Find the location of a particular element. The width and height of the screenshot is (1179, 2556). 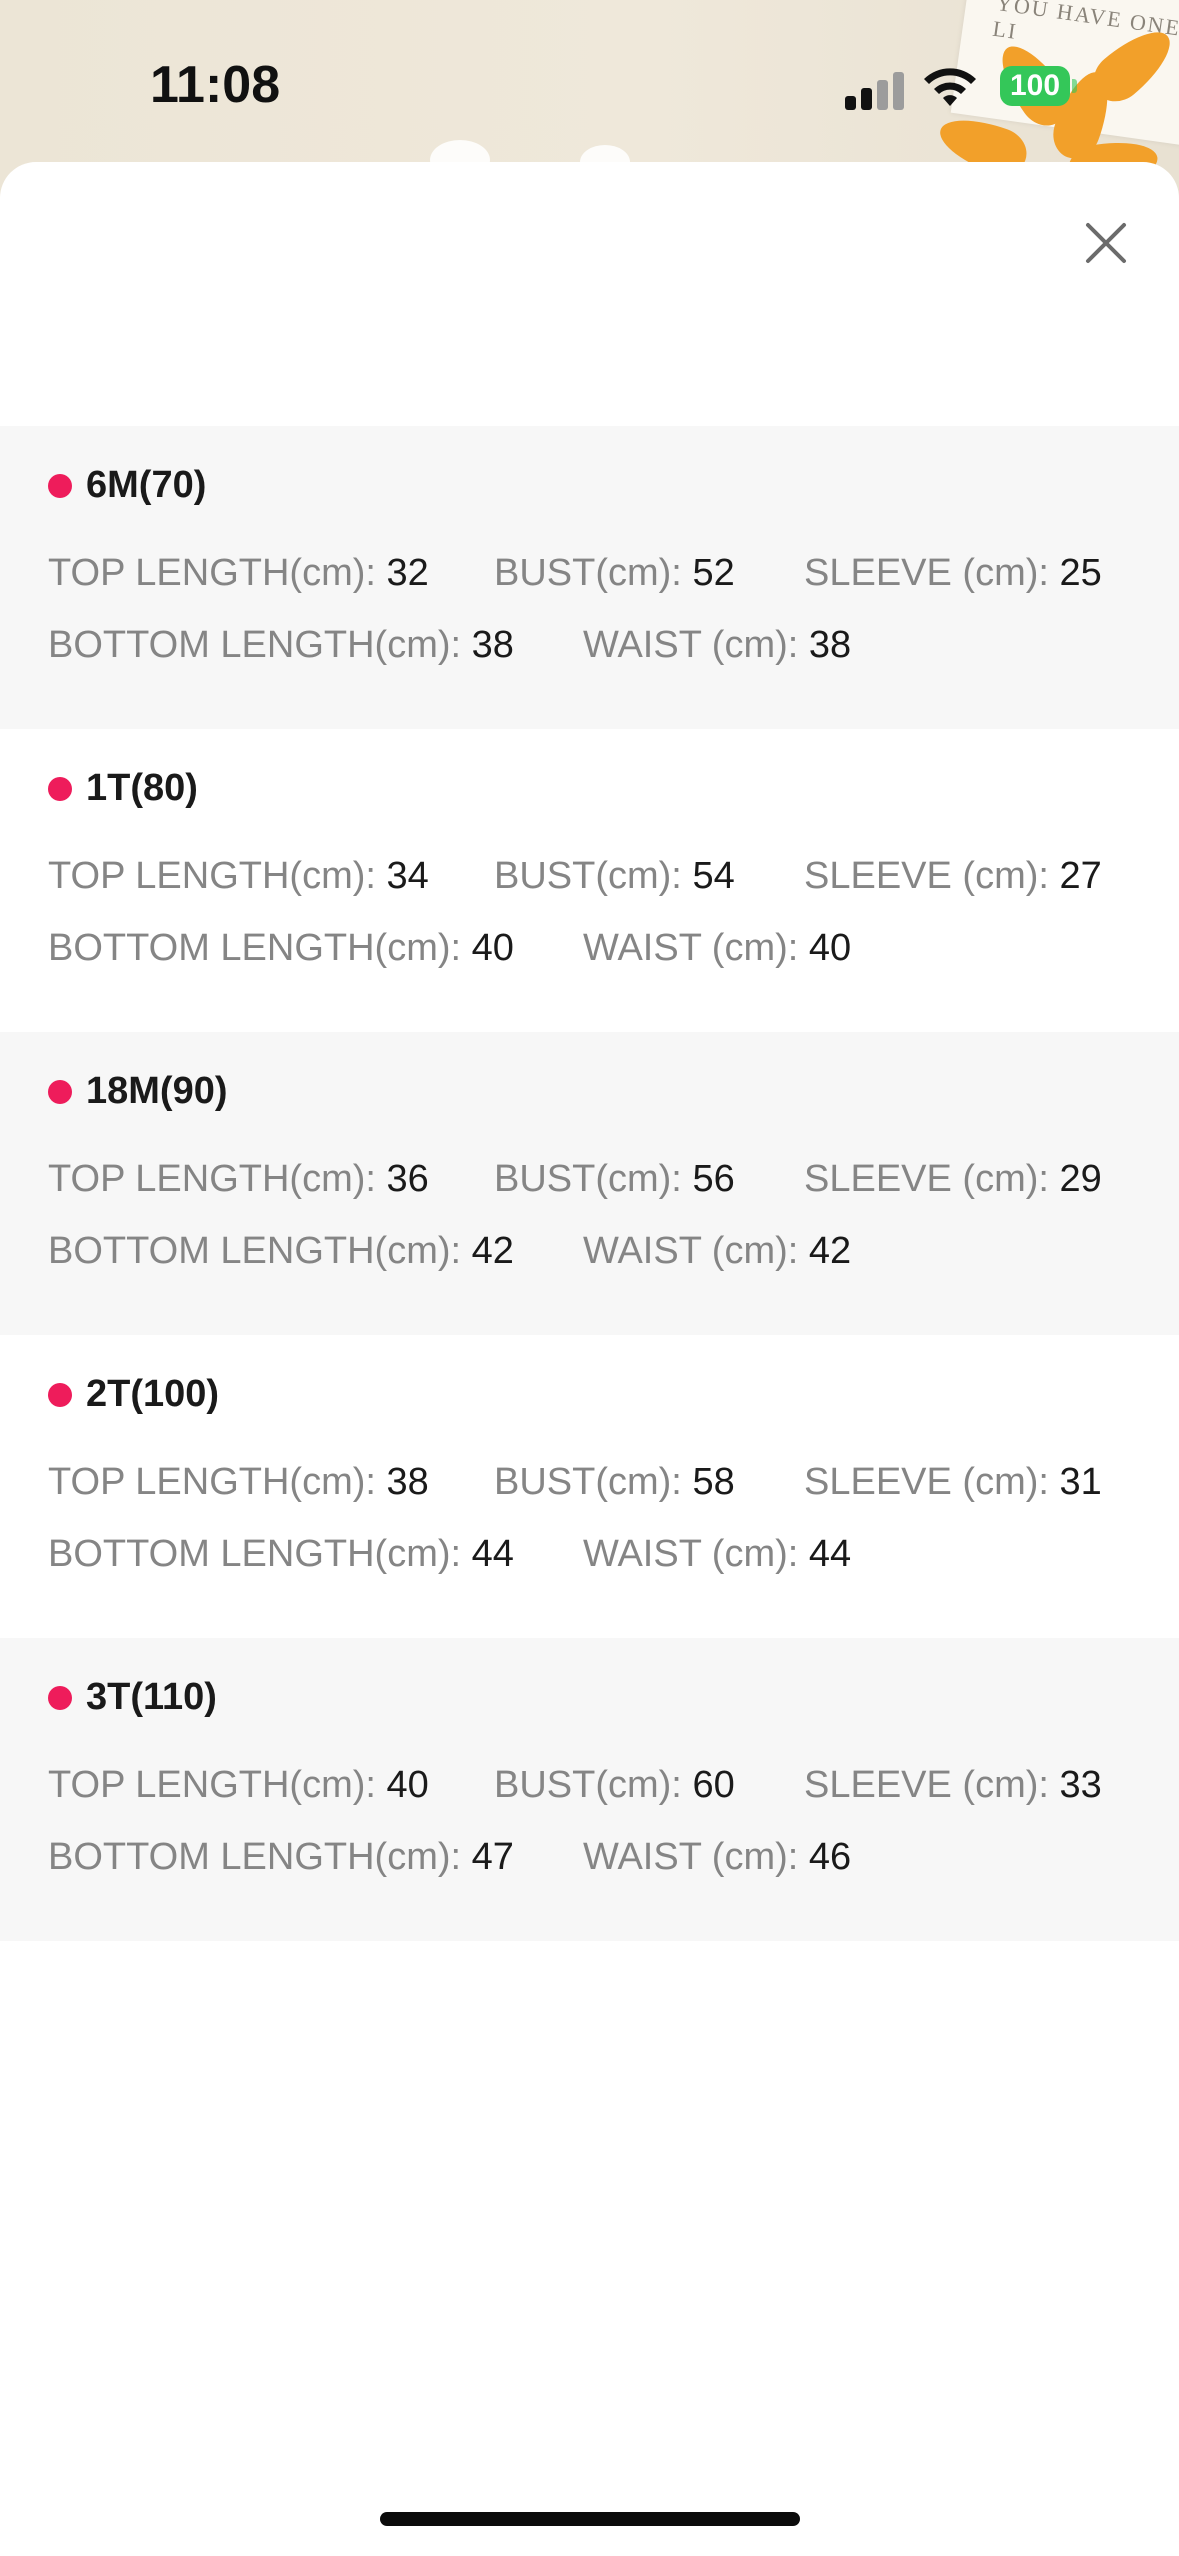

bottom-length-measure: BOTTOM LENGTH(cm): 44 is located at coordinates (281, 1554).